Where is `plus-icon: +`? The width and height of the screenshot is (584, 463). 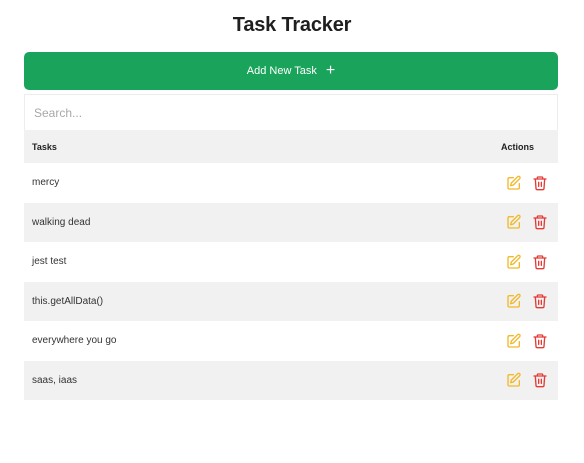 plus-icon: + is located at coordinates (330, 70).